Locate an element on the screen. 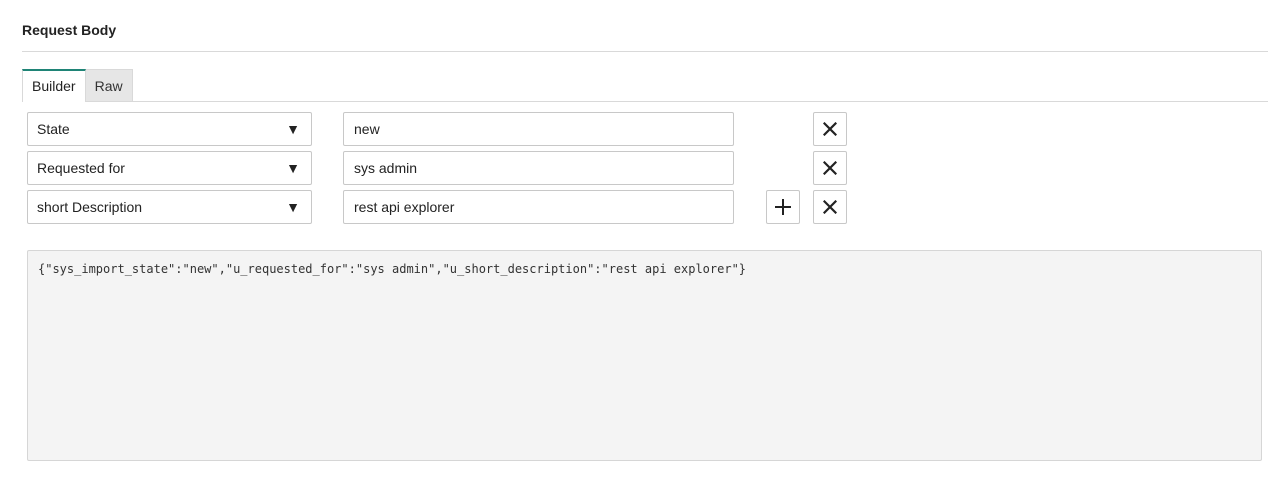  field-row: State ▼ is located at coordinates (442, 129).